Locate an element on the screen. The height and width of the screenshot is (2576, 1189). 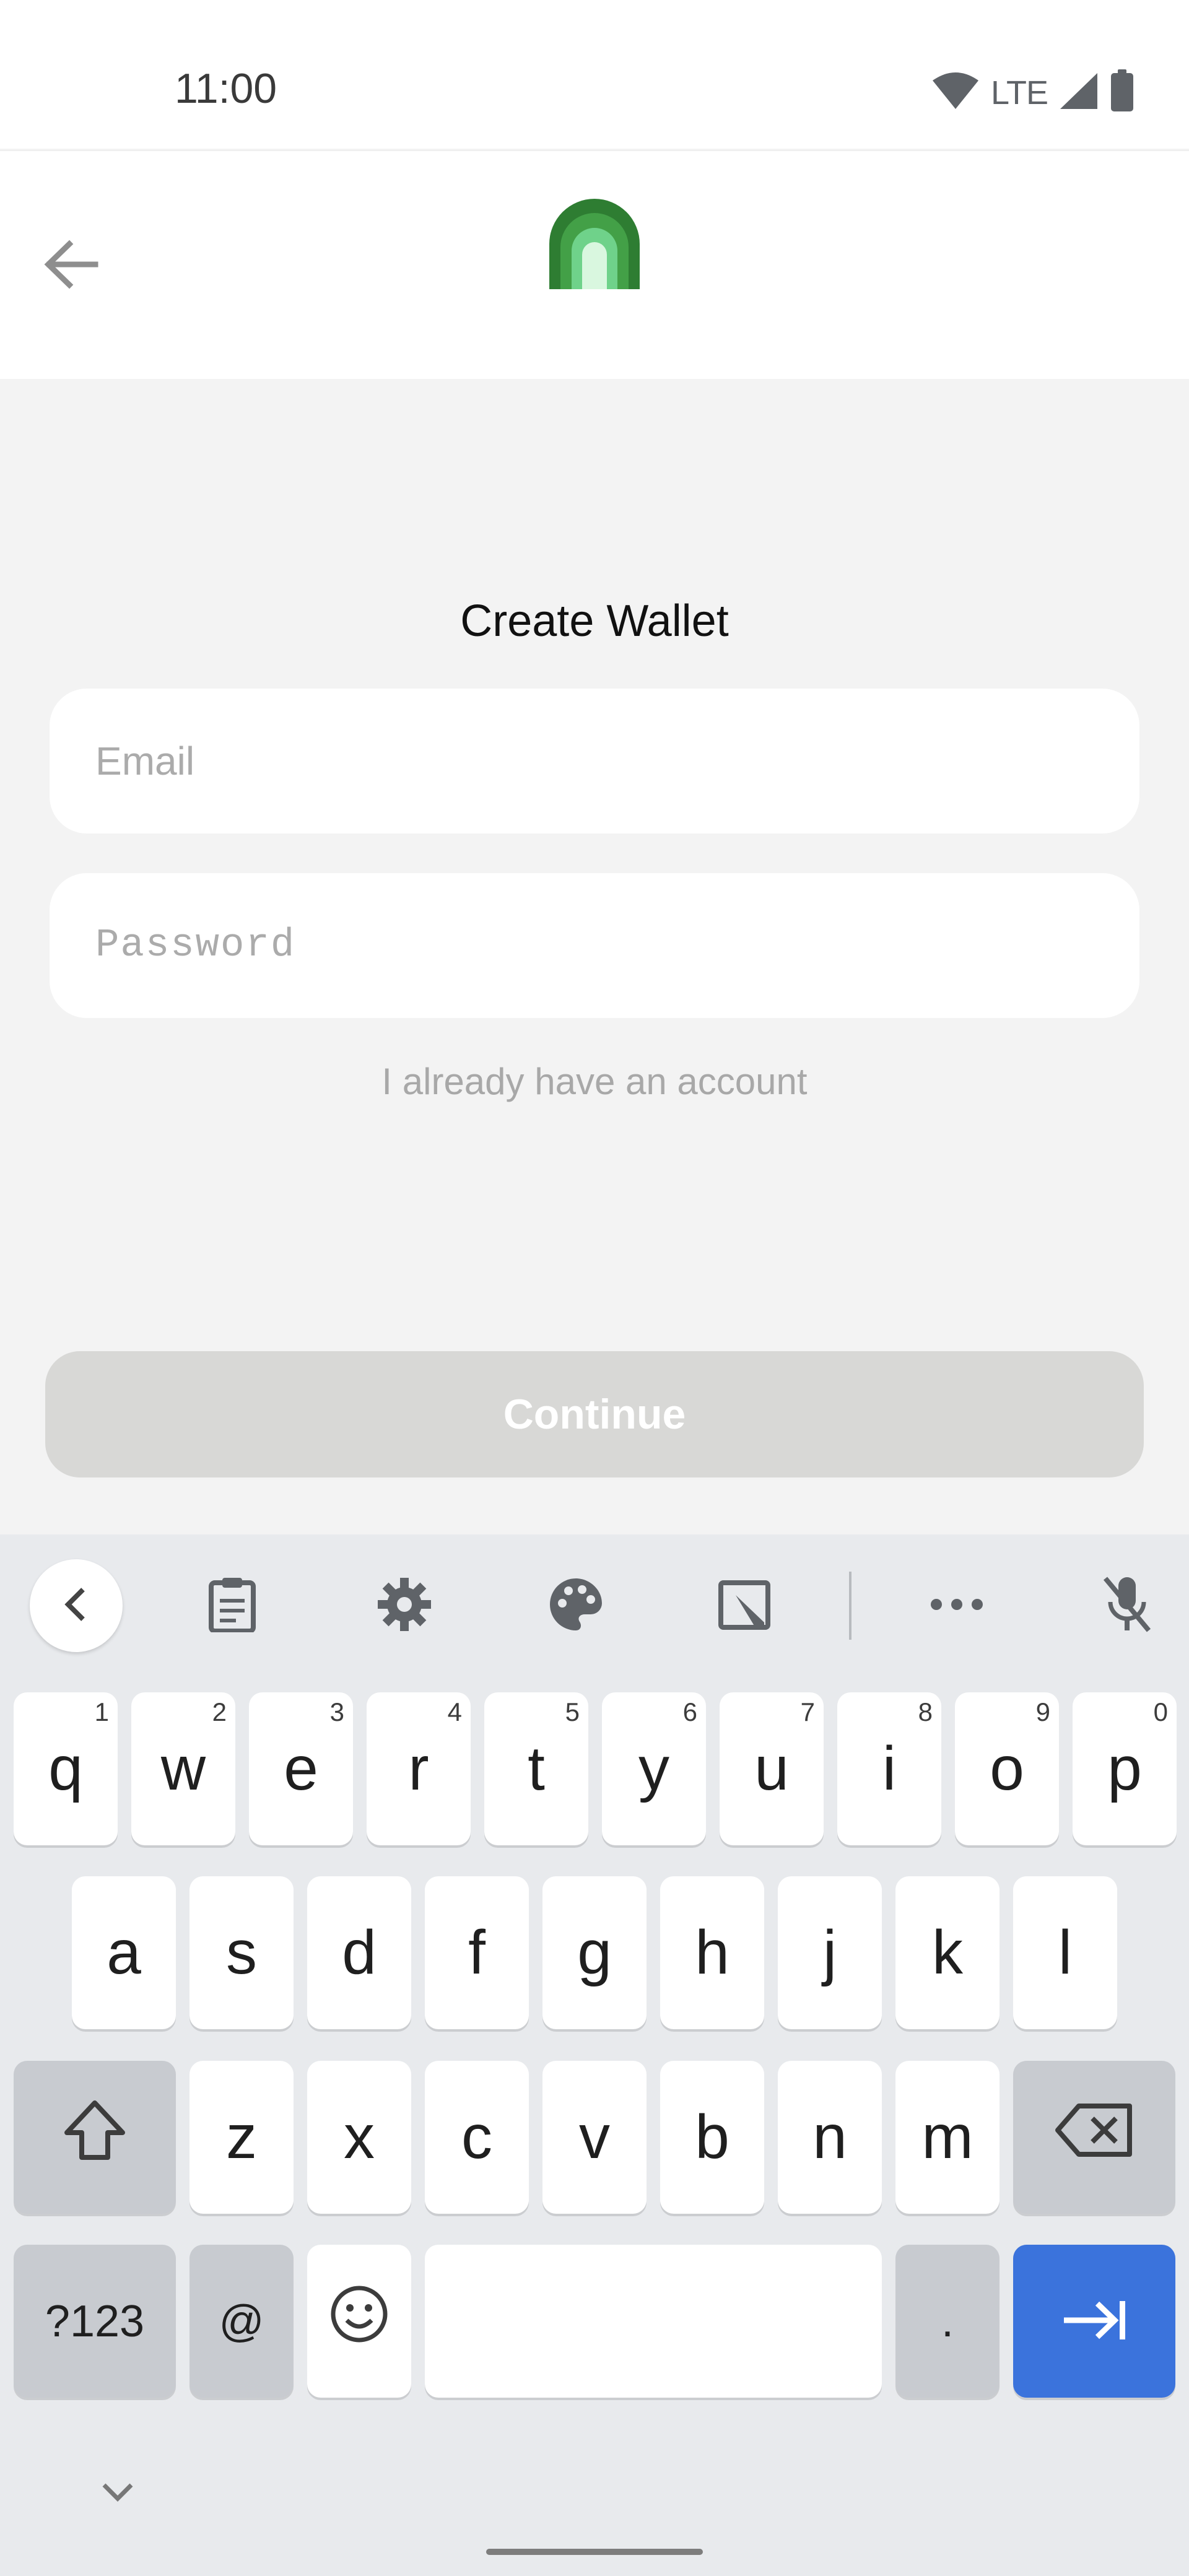
key-x: x is located at coordinates (359, 2137).